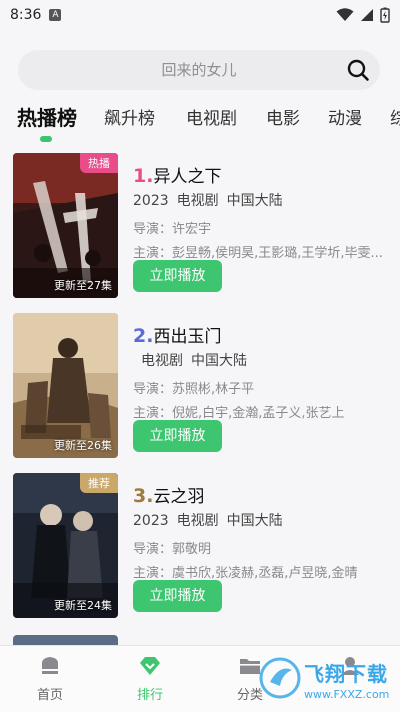  I want to click on status-bar: 8:36 A, so click(200, 15).